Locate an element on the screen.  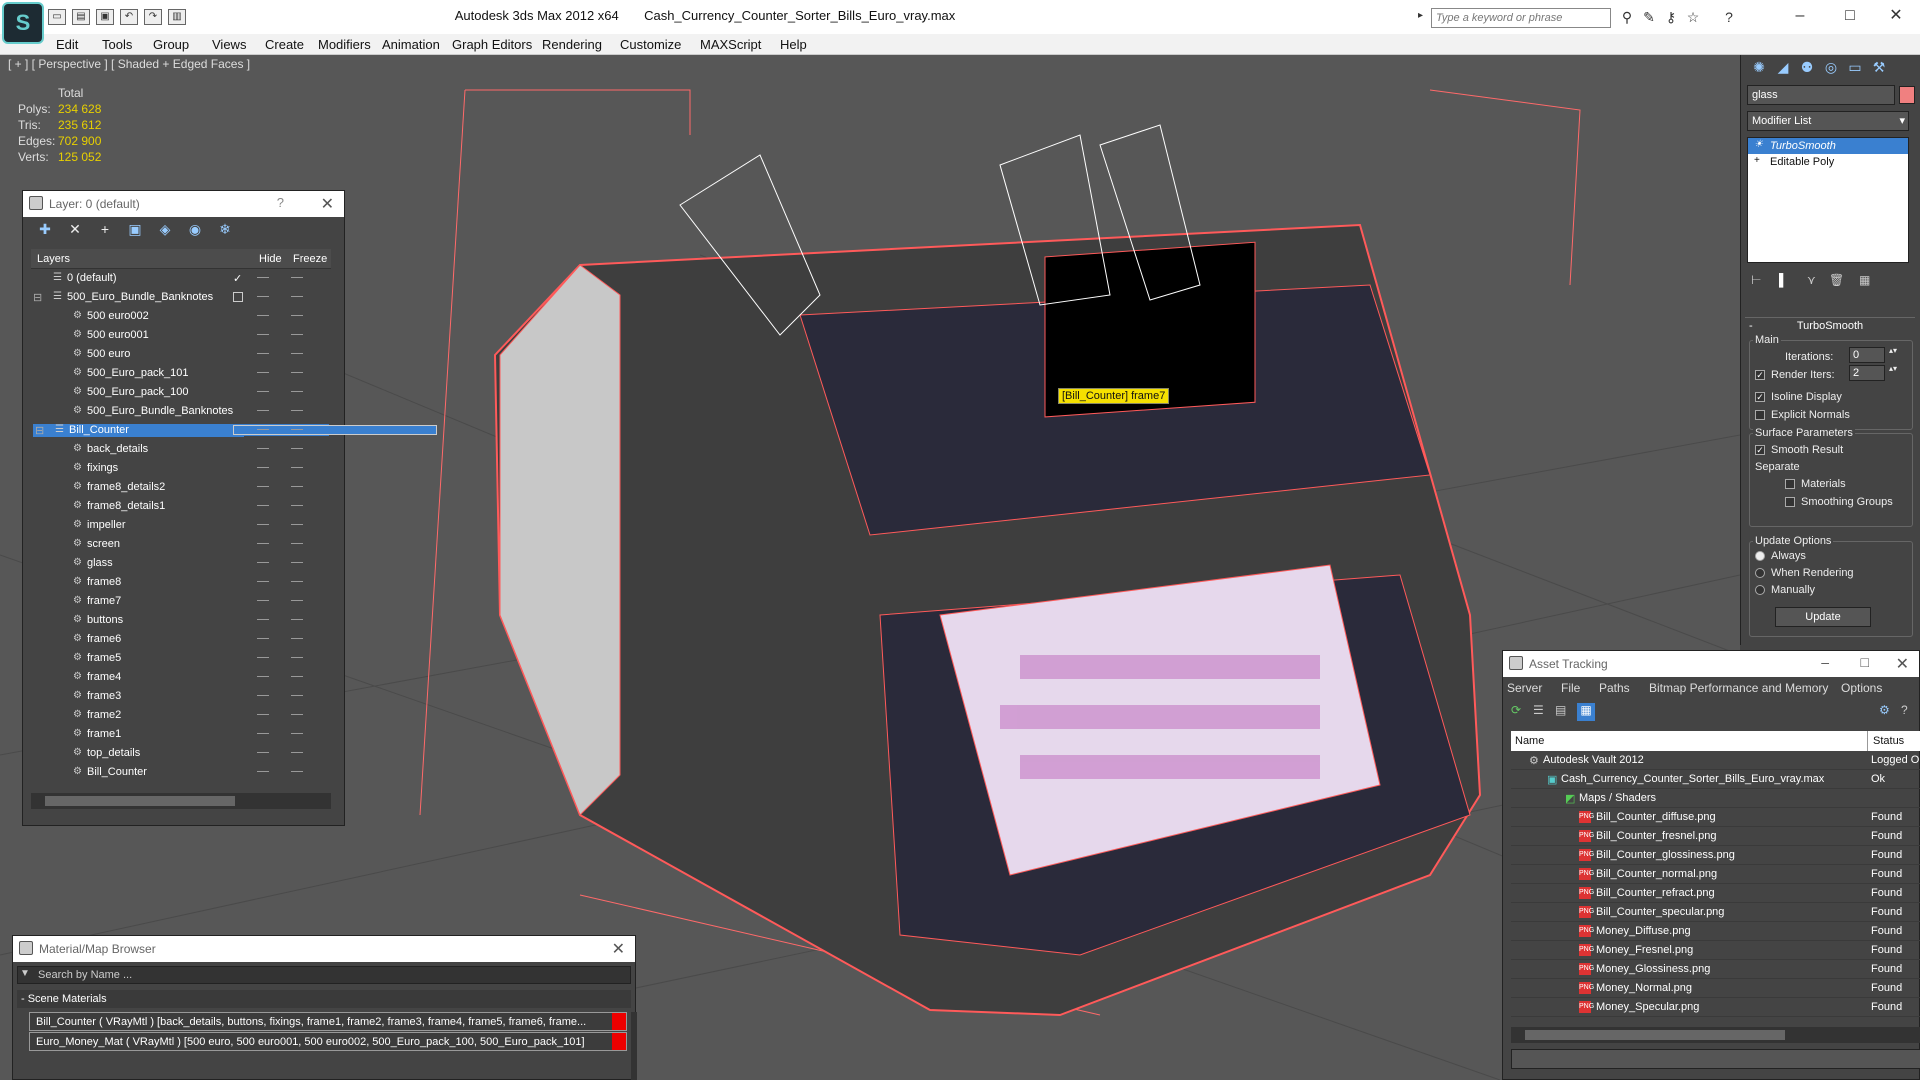
checkbox: ✓ is located at coordinates (1760, 375).